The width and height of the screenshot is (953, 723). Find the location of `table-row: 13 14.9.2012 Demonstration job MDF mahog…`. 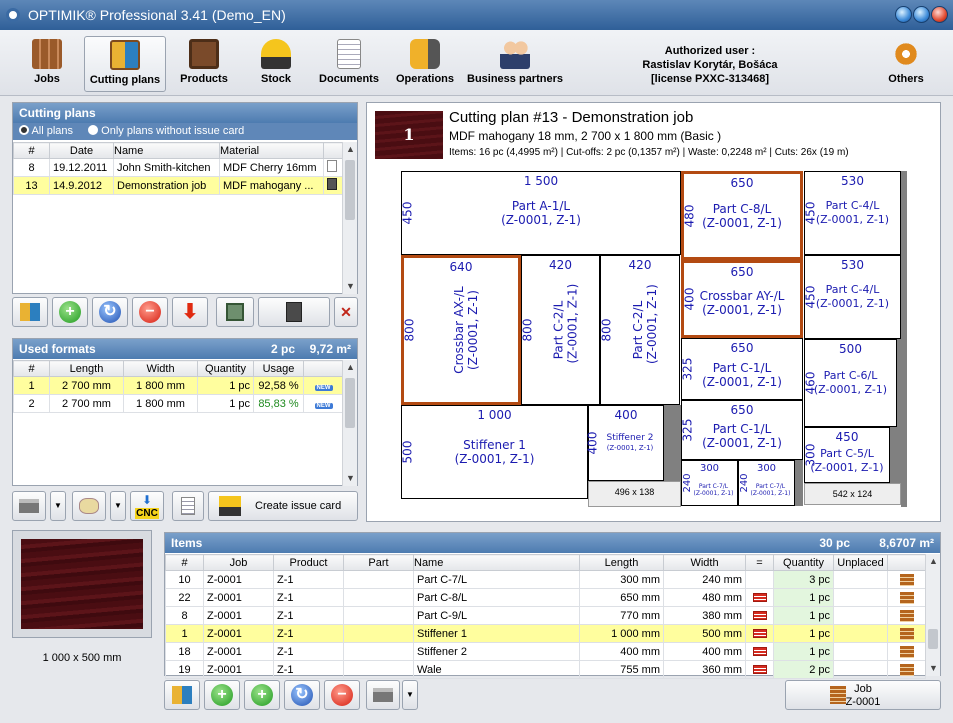

table-row: 13 14.9.2012 Demonstration job MDF mahog… is located at coordinates (178, 185).